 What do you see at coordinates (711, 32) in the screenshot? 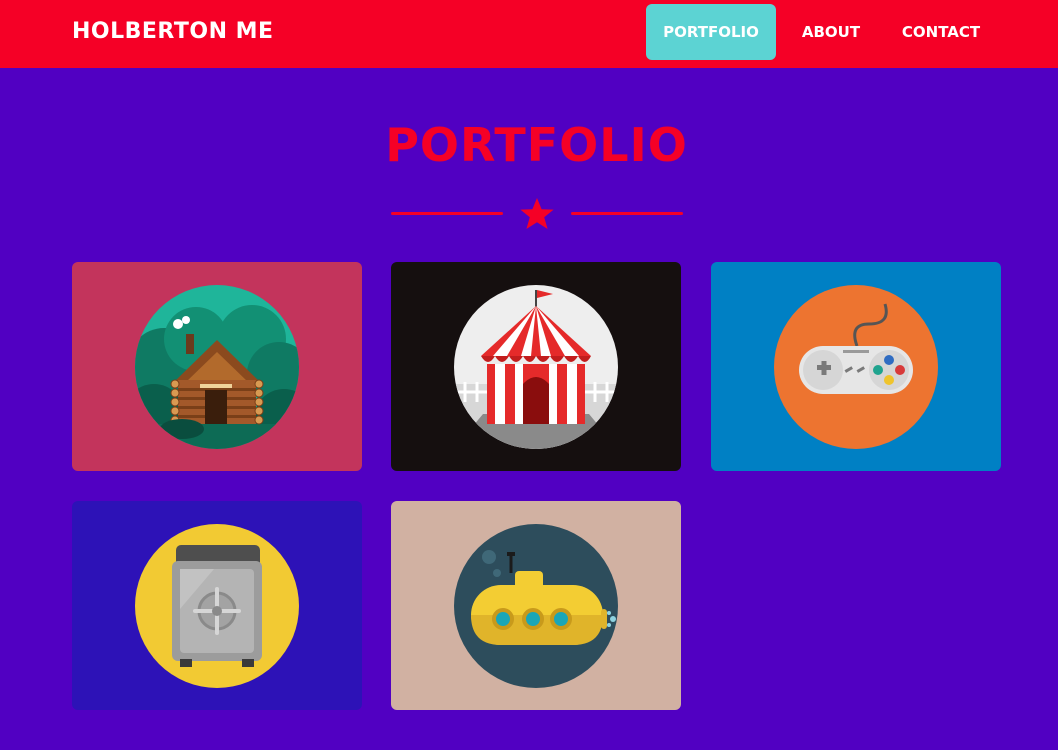
I see `nav-link-portfolio: PORTFOLIO` at bounding box center [711, 32].